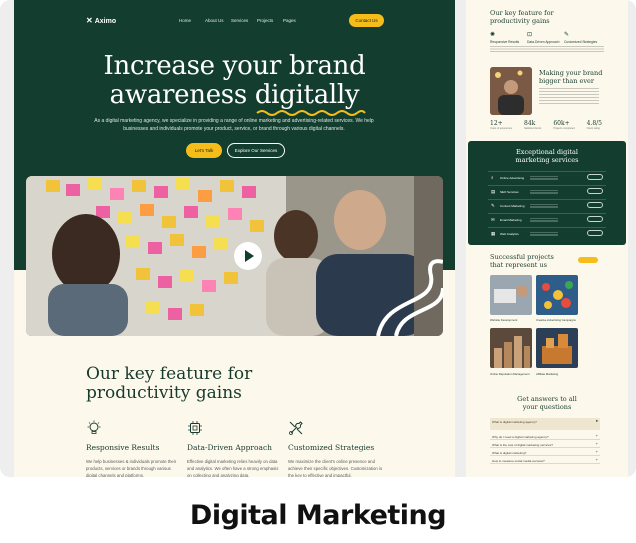 This screenshot has height=543, width=636. Describe the element at coordinates (296, 428) in the screenshot. I see `tools-icon` at that location.